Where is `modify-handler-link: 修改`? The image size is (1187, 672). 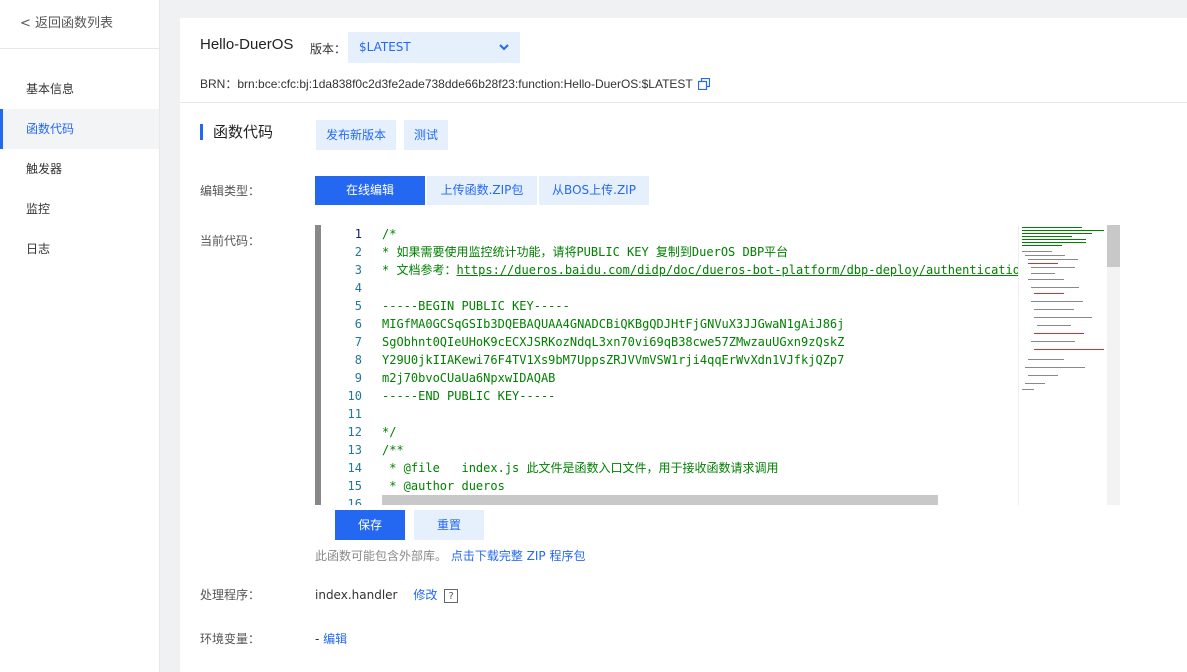 modify-handler-link: 修改 is located at coordinates (425, 595).